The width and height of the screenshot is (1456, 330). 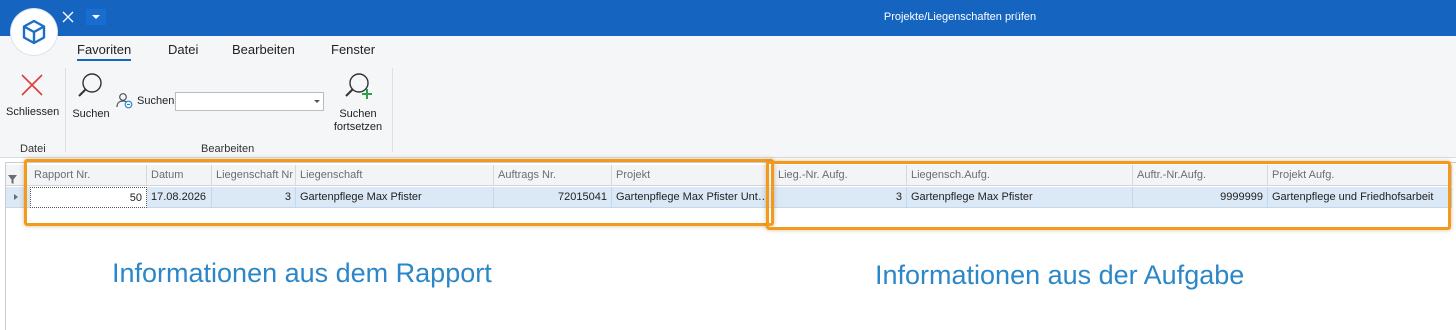 I want to click on close-icon, so click(x=68, y=17).